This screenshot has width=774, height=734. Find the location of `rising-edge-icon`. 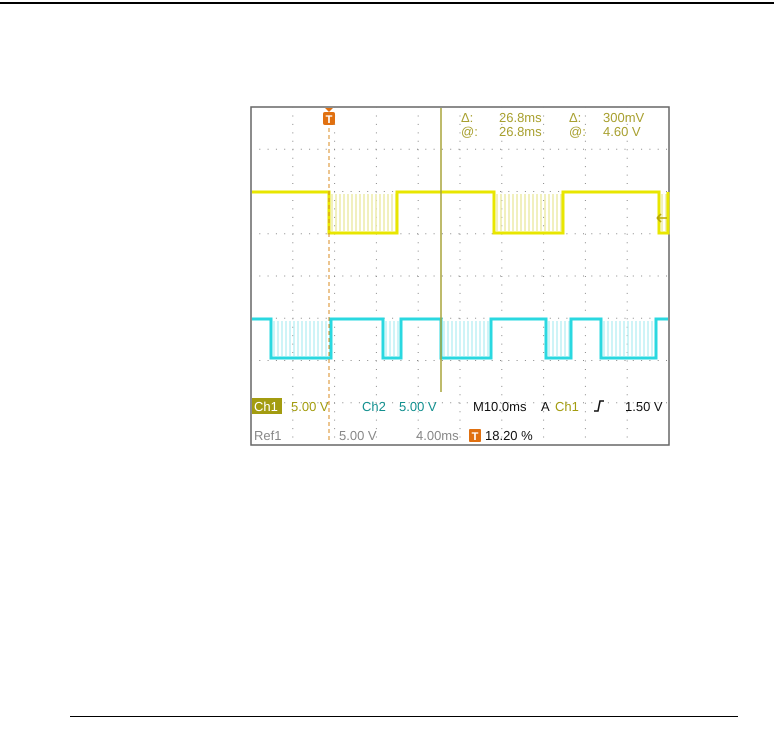

rising-edge-icon is located at coordinates (599, 406).